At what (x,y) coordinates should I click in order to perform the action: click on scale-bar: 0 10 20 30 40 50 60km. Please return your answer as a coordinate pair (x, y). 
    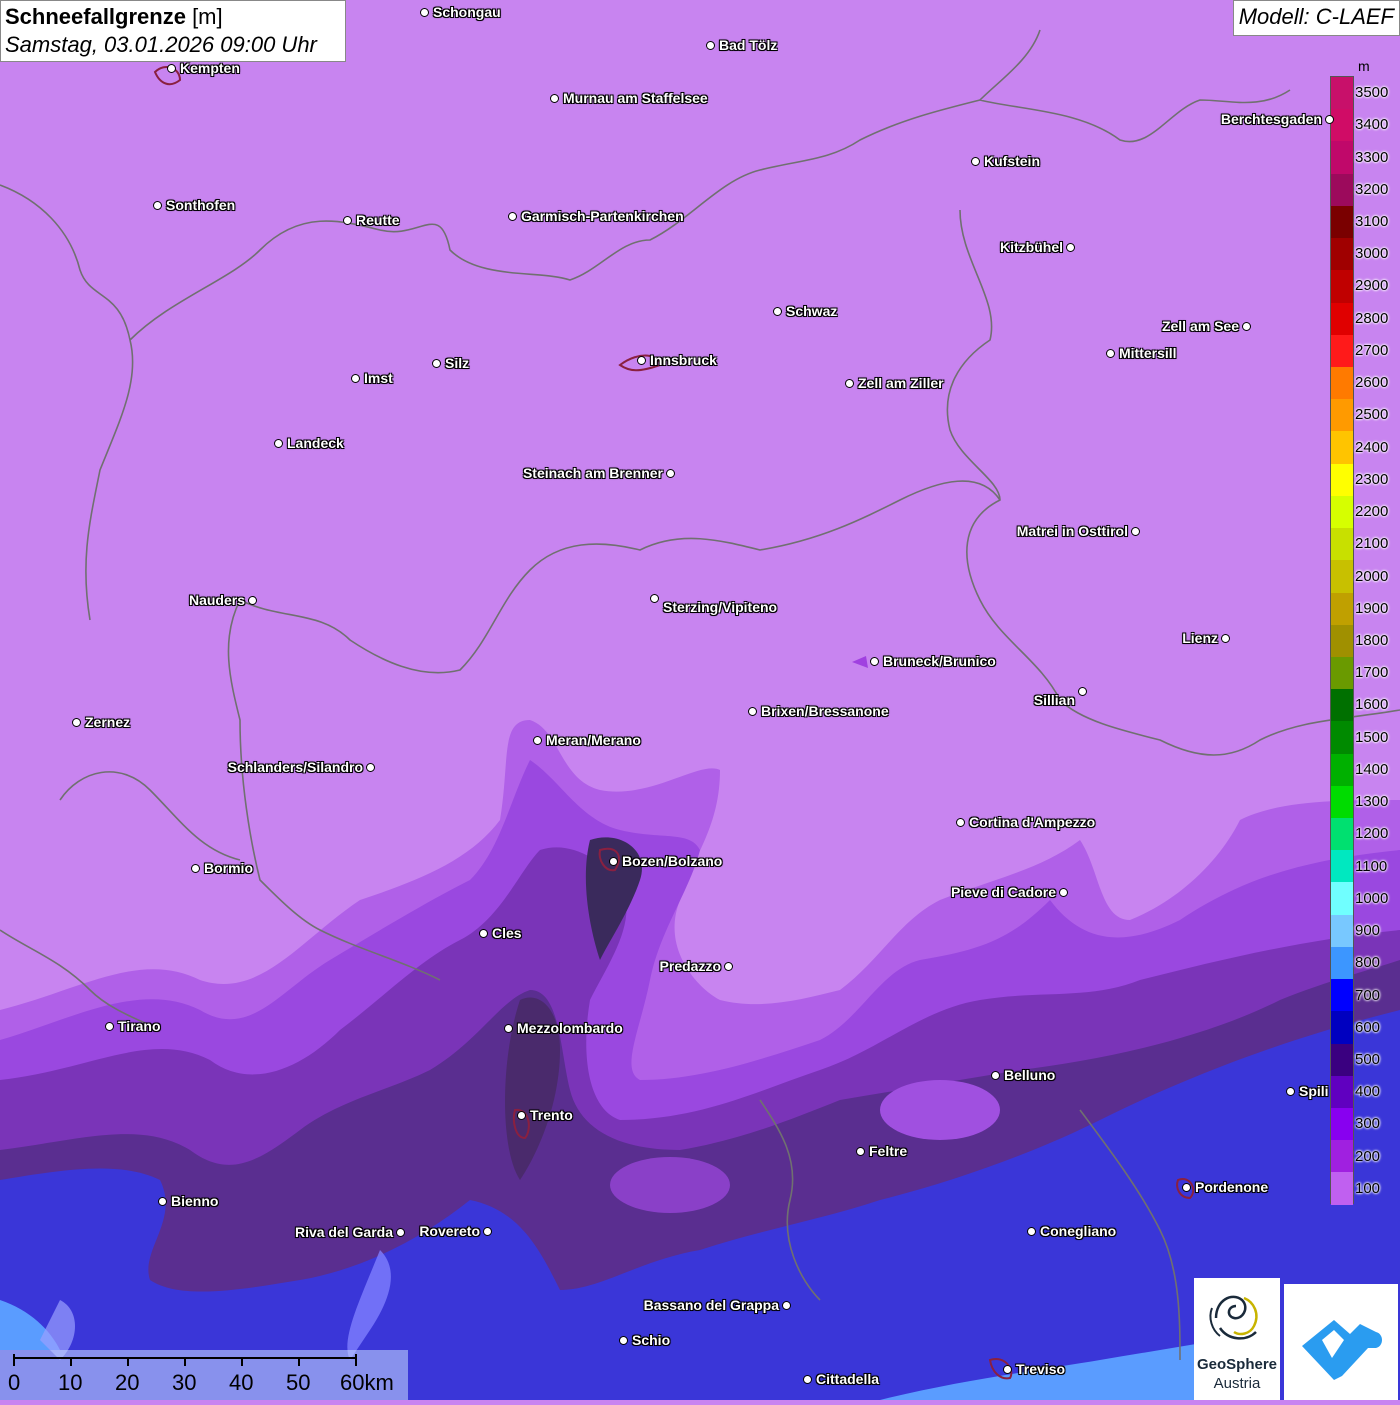
    Looking at the image, I should click on (204, 1375).